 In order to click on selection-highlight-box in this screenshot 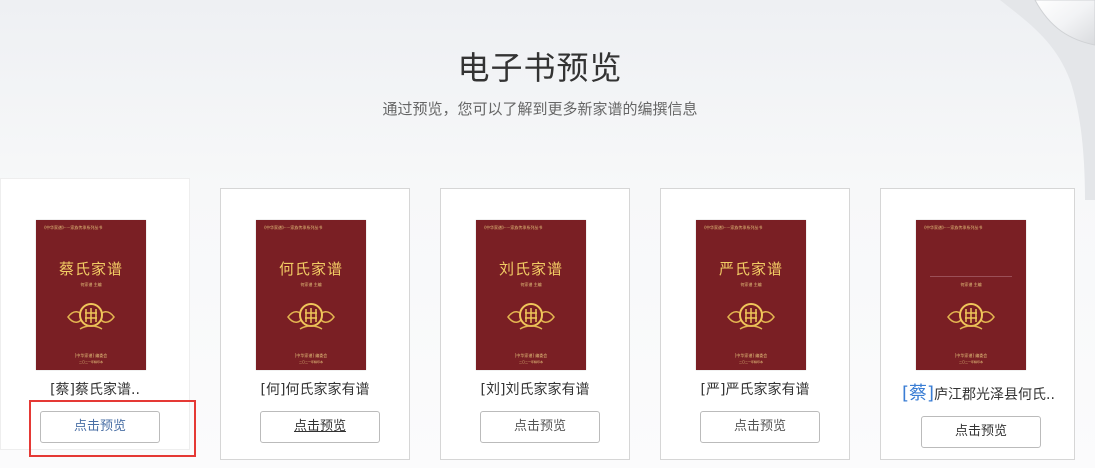, I will do `click(112, 428)`.